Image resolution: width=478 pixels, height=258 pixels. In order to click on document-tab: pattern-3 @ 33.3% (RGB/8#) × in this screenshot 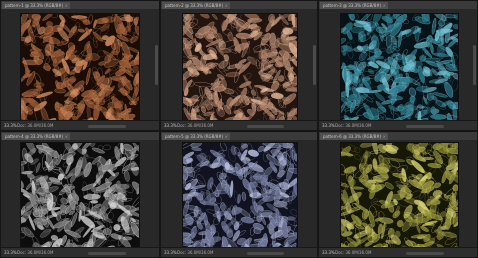, I will do `click(354, 5)`.